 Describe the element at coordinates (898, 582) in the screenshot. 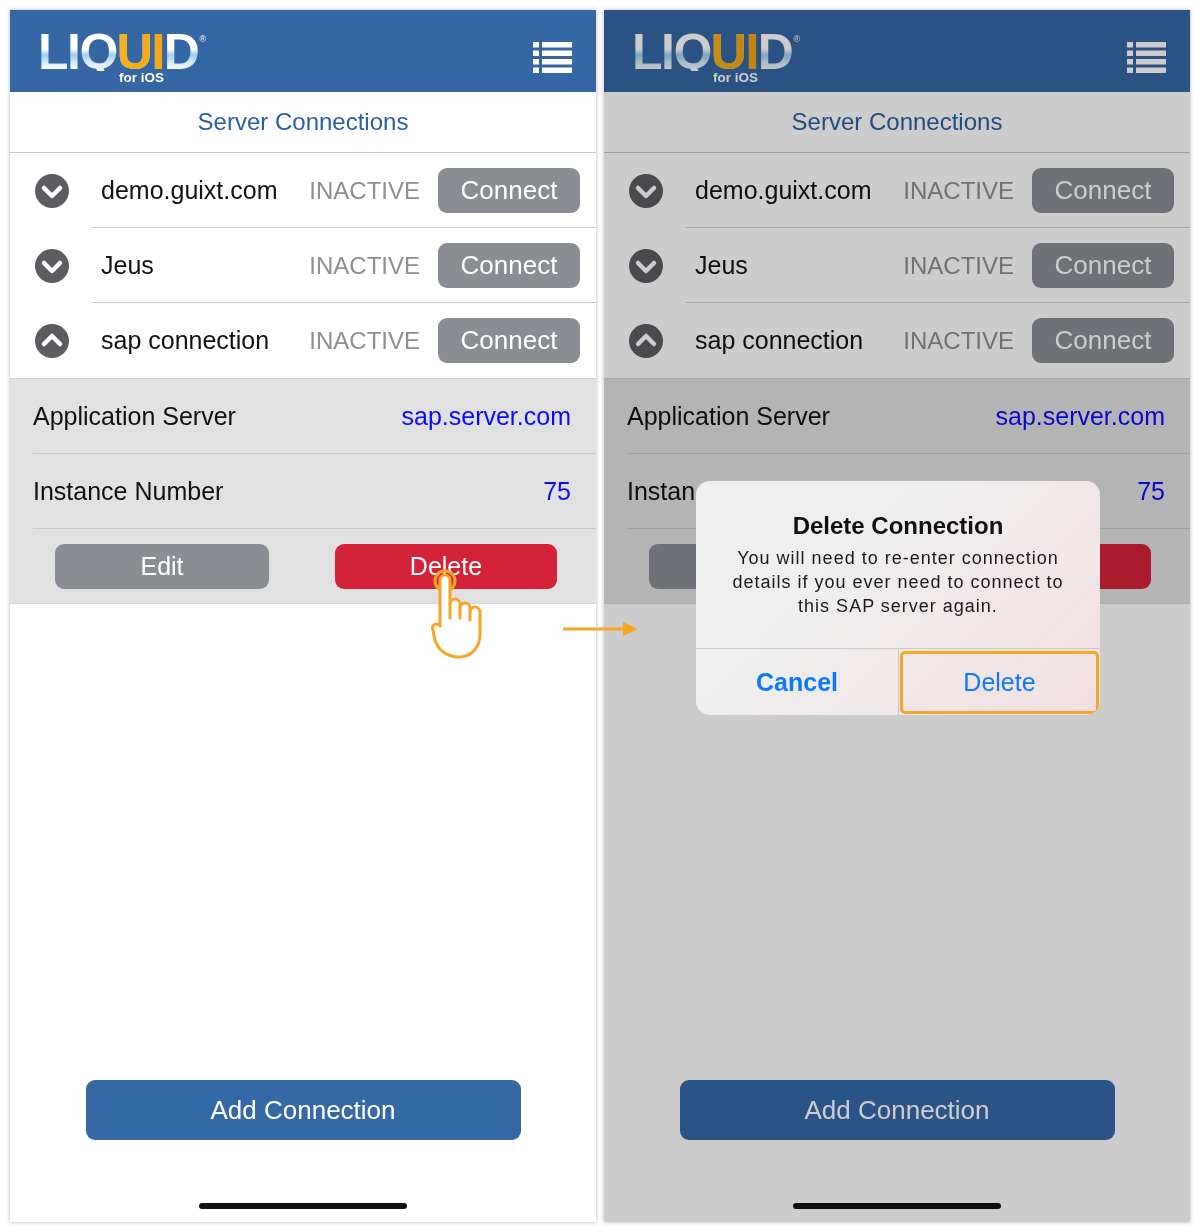

I see `dialog-message: You will need to re-enter connection details if you ever need to connect to this SAP server again.` at that location.